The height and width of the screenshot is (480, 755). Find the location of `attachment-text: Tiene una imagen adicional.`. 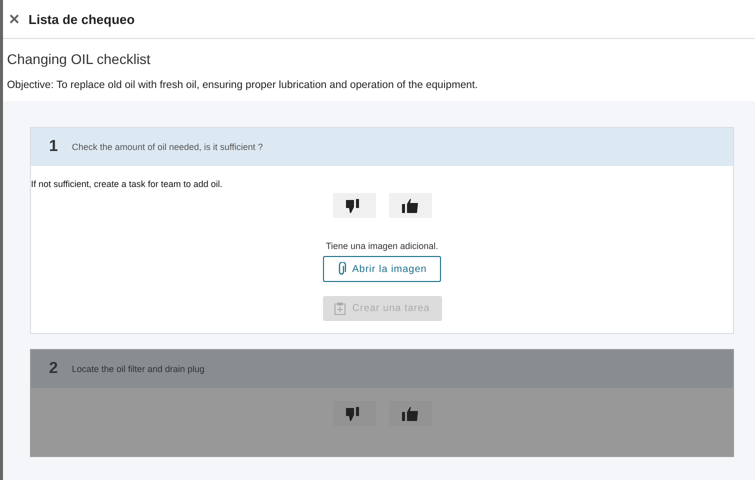

attachment-text: Tiene una imagen adicional. is located at coordinates (382, 246).